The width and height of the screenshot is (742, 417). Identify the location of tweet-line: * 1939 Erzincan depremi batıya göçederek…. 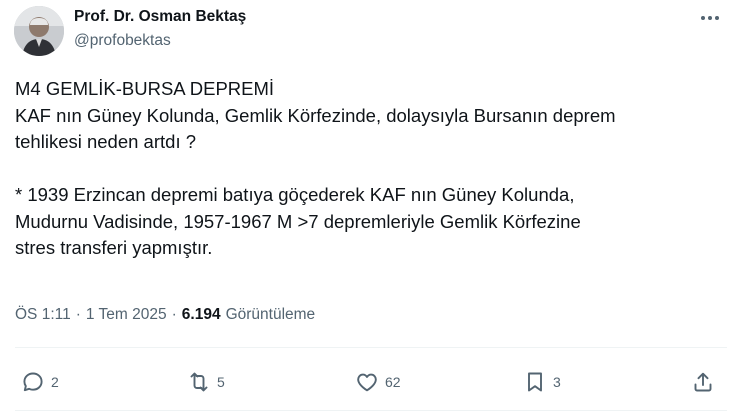
(295, 194).